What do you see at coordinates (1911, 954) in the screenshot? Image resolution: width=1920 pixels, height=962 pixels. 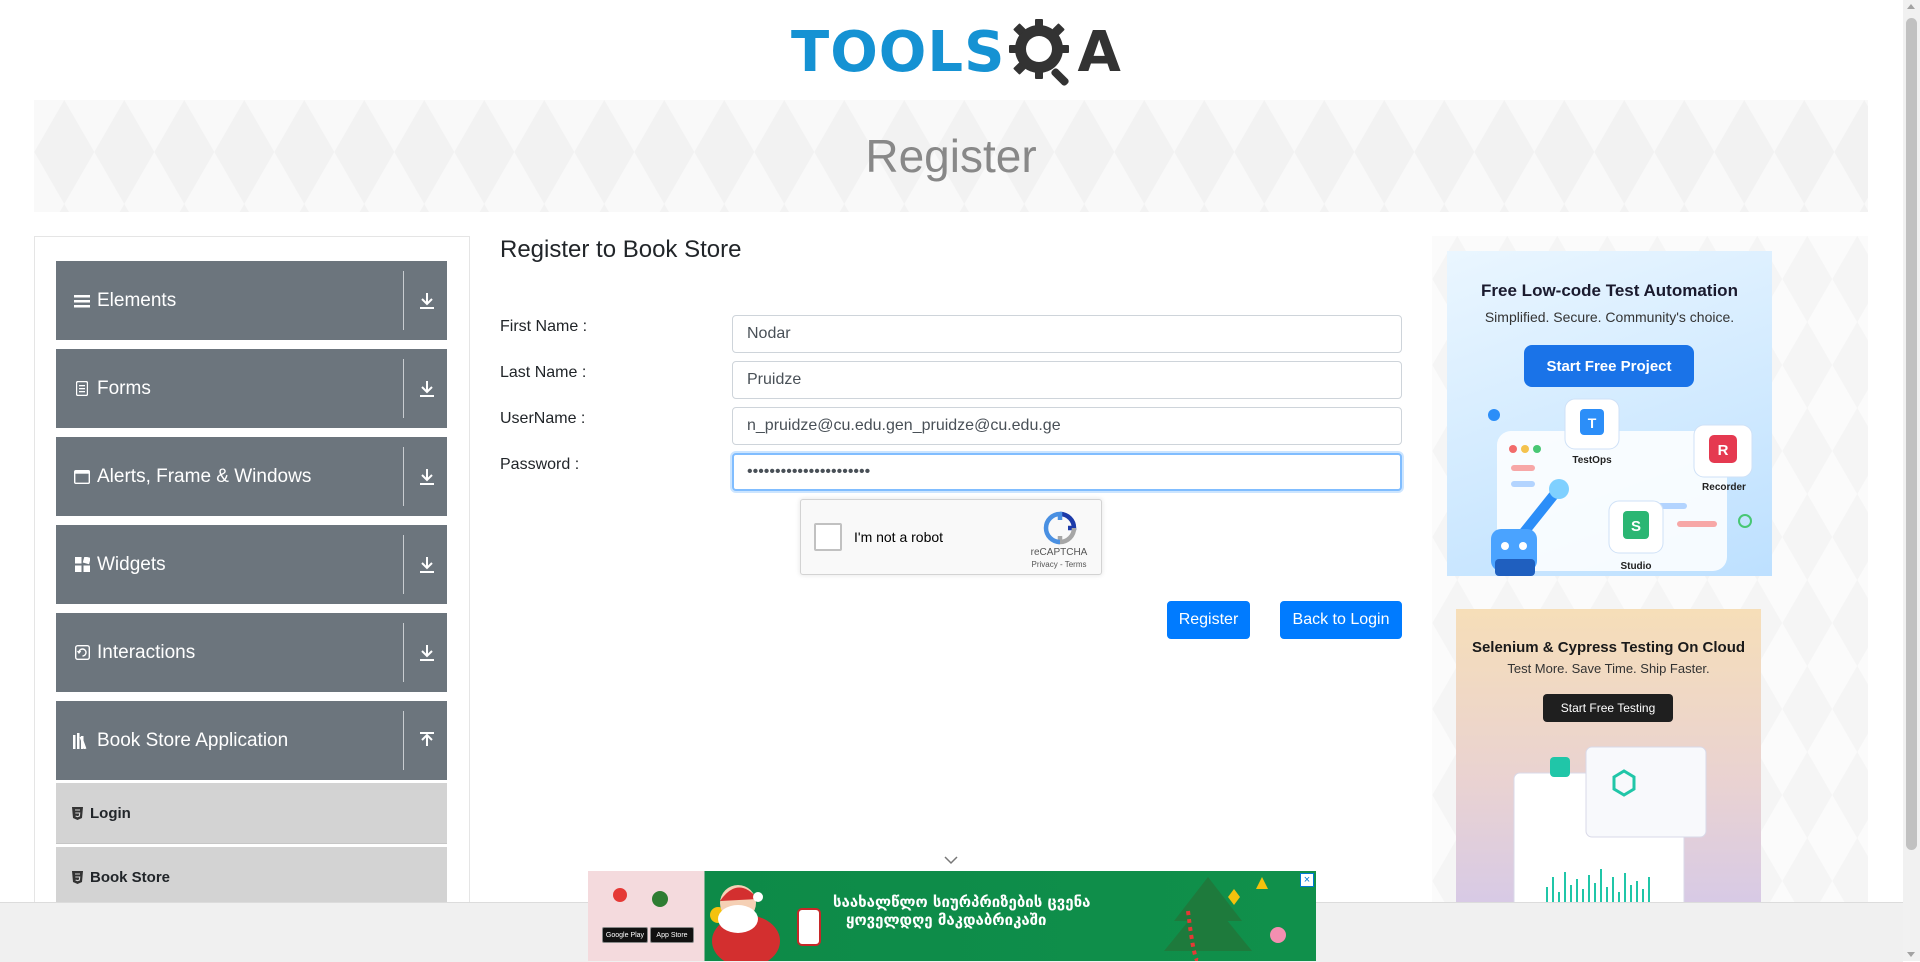 I see `scroll-down-icon` at bounding box center [1911, 954].